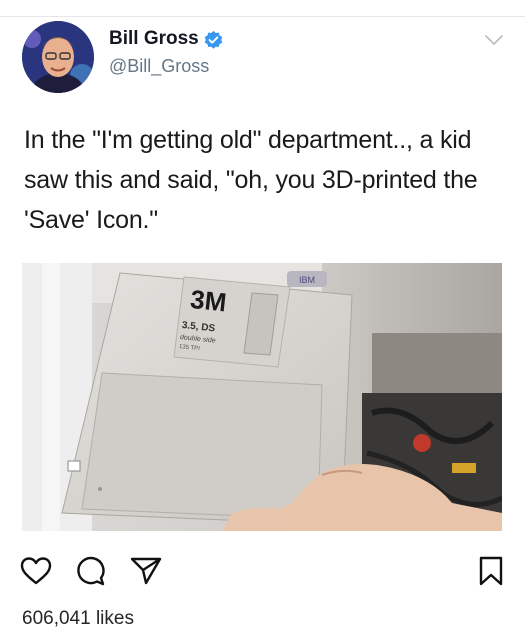 This screenshot has height=640, width=525. What do you see at coordinates (36, 571) in the screenshot?
I see `heart-icon` at bounding box center [36, 571].